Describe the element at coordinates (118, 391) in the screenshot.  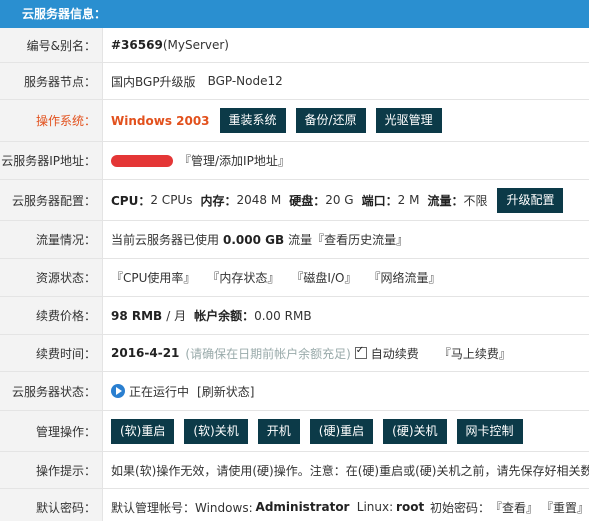
I see `running-play-icon` at that location.